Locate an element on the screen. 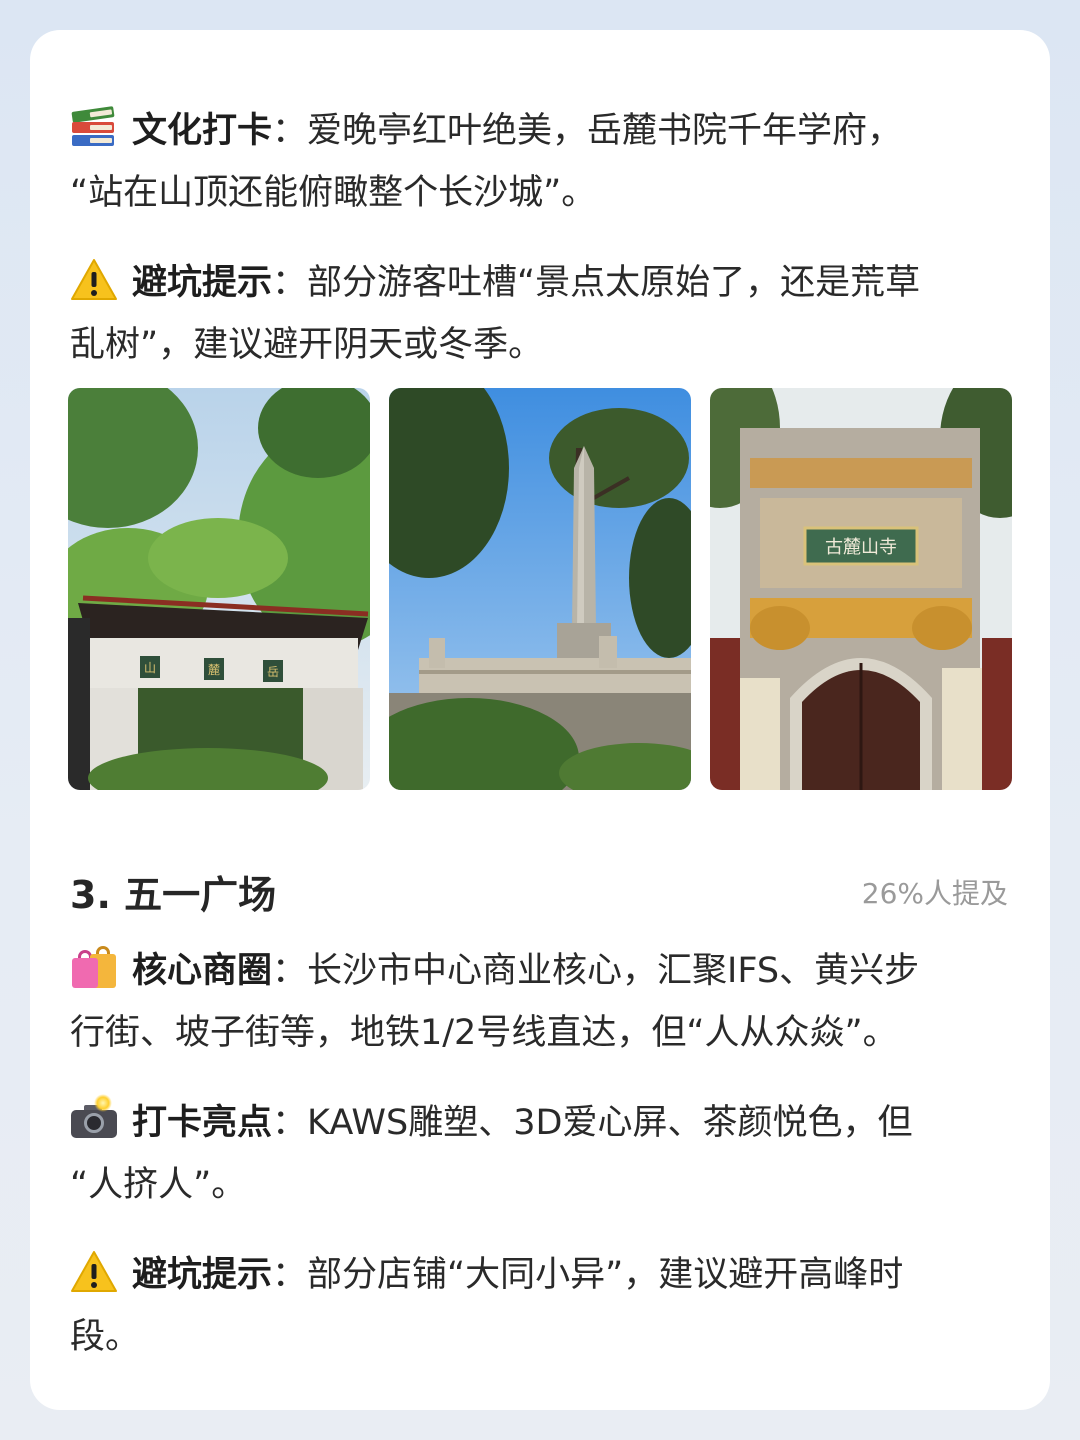 The height and width of the screenshot is (1440, 1080). core-text-1: 长沙市中心商业核心，汇聚IFS、黄兴步 is located at coordinates (613, 971).